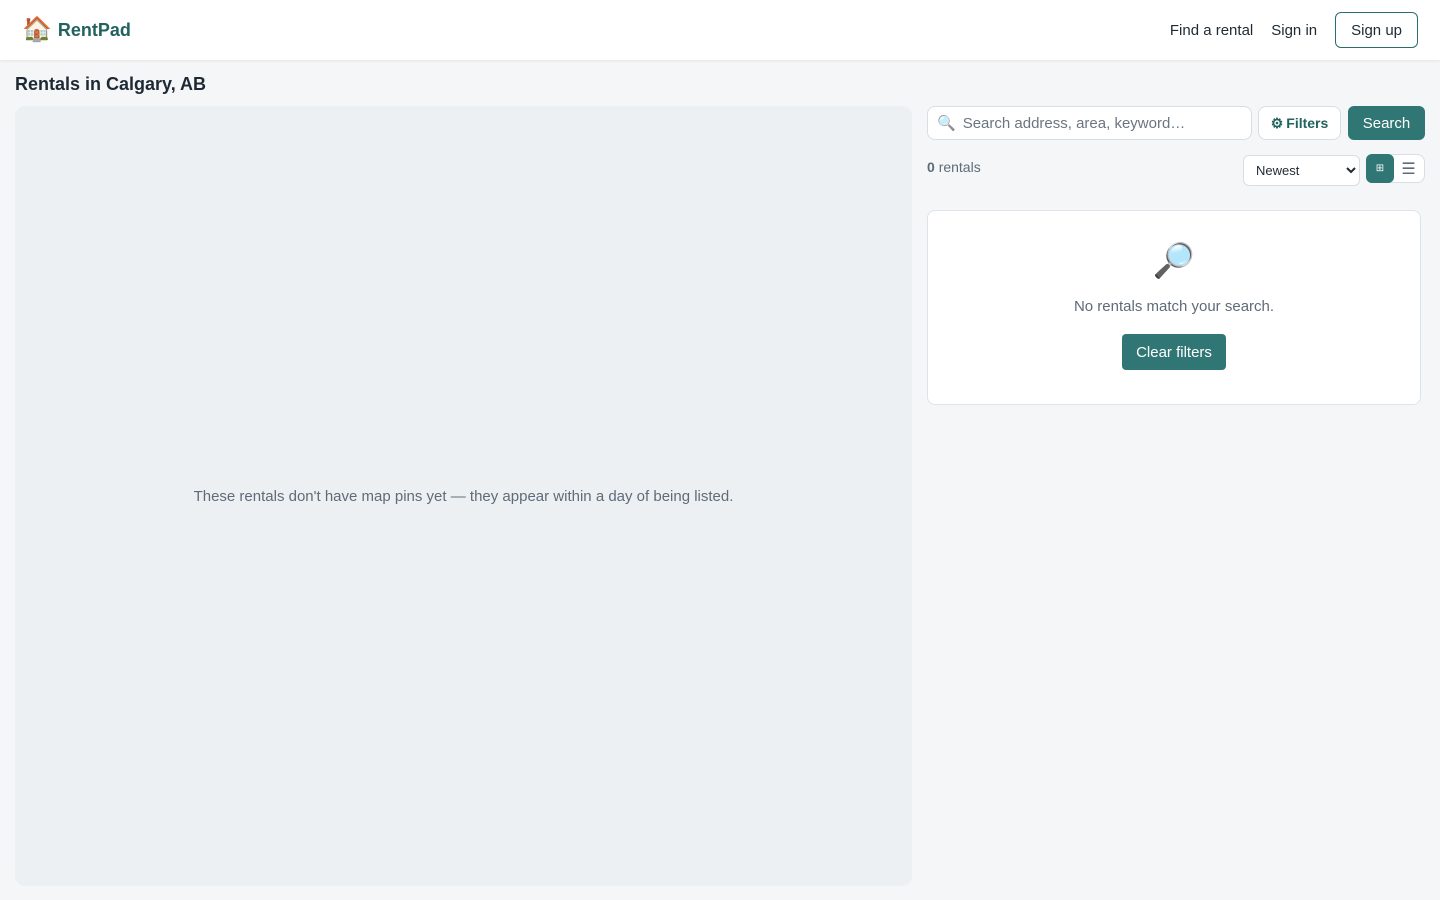 The image size is (1440, 900). I want to click on header-nav: Find a rental Sign in Sign up, so click(1294, 30).